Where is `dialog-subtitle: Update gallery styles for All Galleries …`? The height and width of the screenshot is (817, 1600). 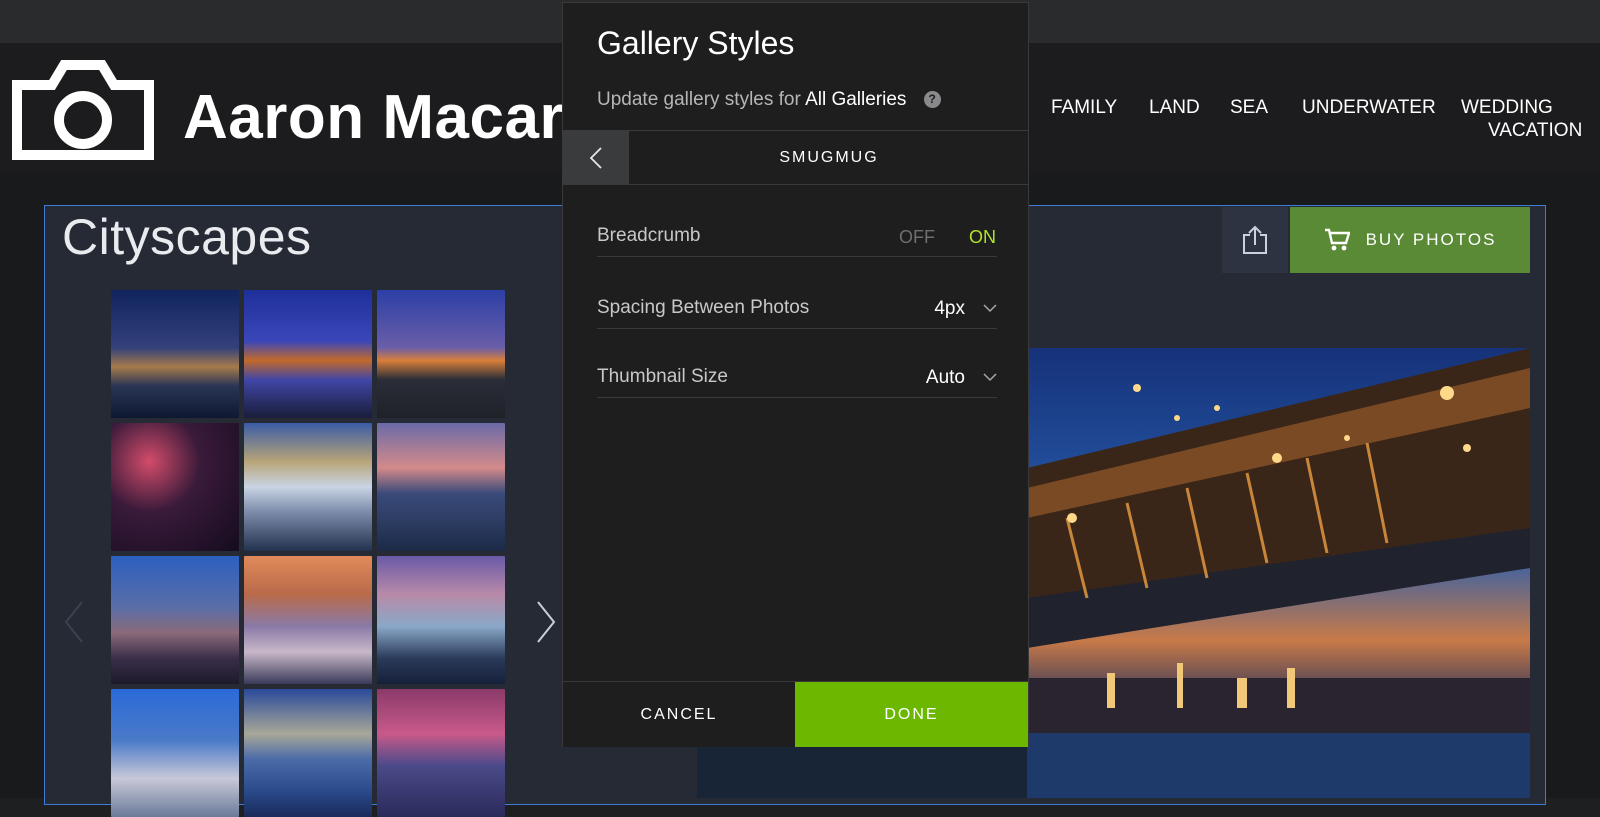
dialog-subtitle: Update gallery styles for All Galleries … is located at coordinates (769, 100).